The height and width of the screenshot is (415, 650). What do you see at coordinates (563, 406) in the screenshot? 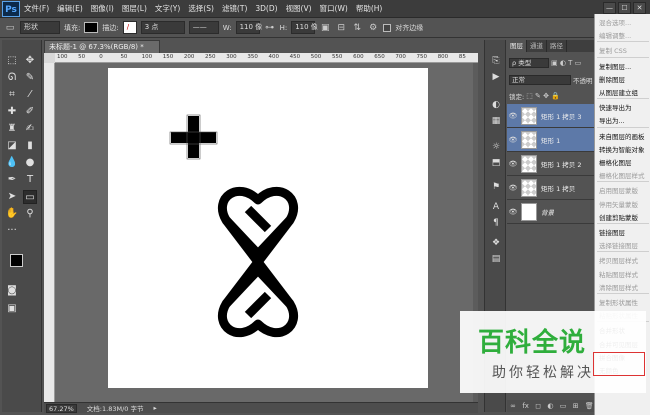
I see `new-group-icon: ▭` at bounding box center [563, 406].